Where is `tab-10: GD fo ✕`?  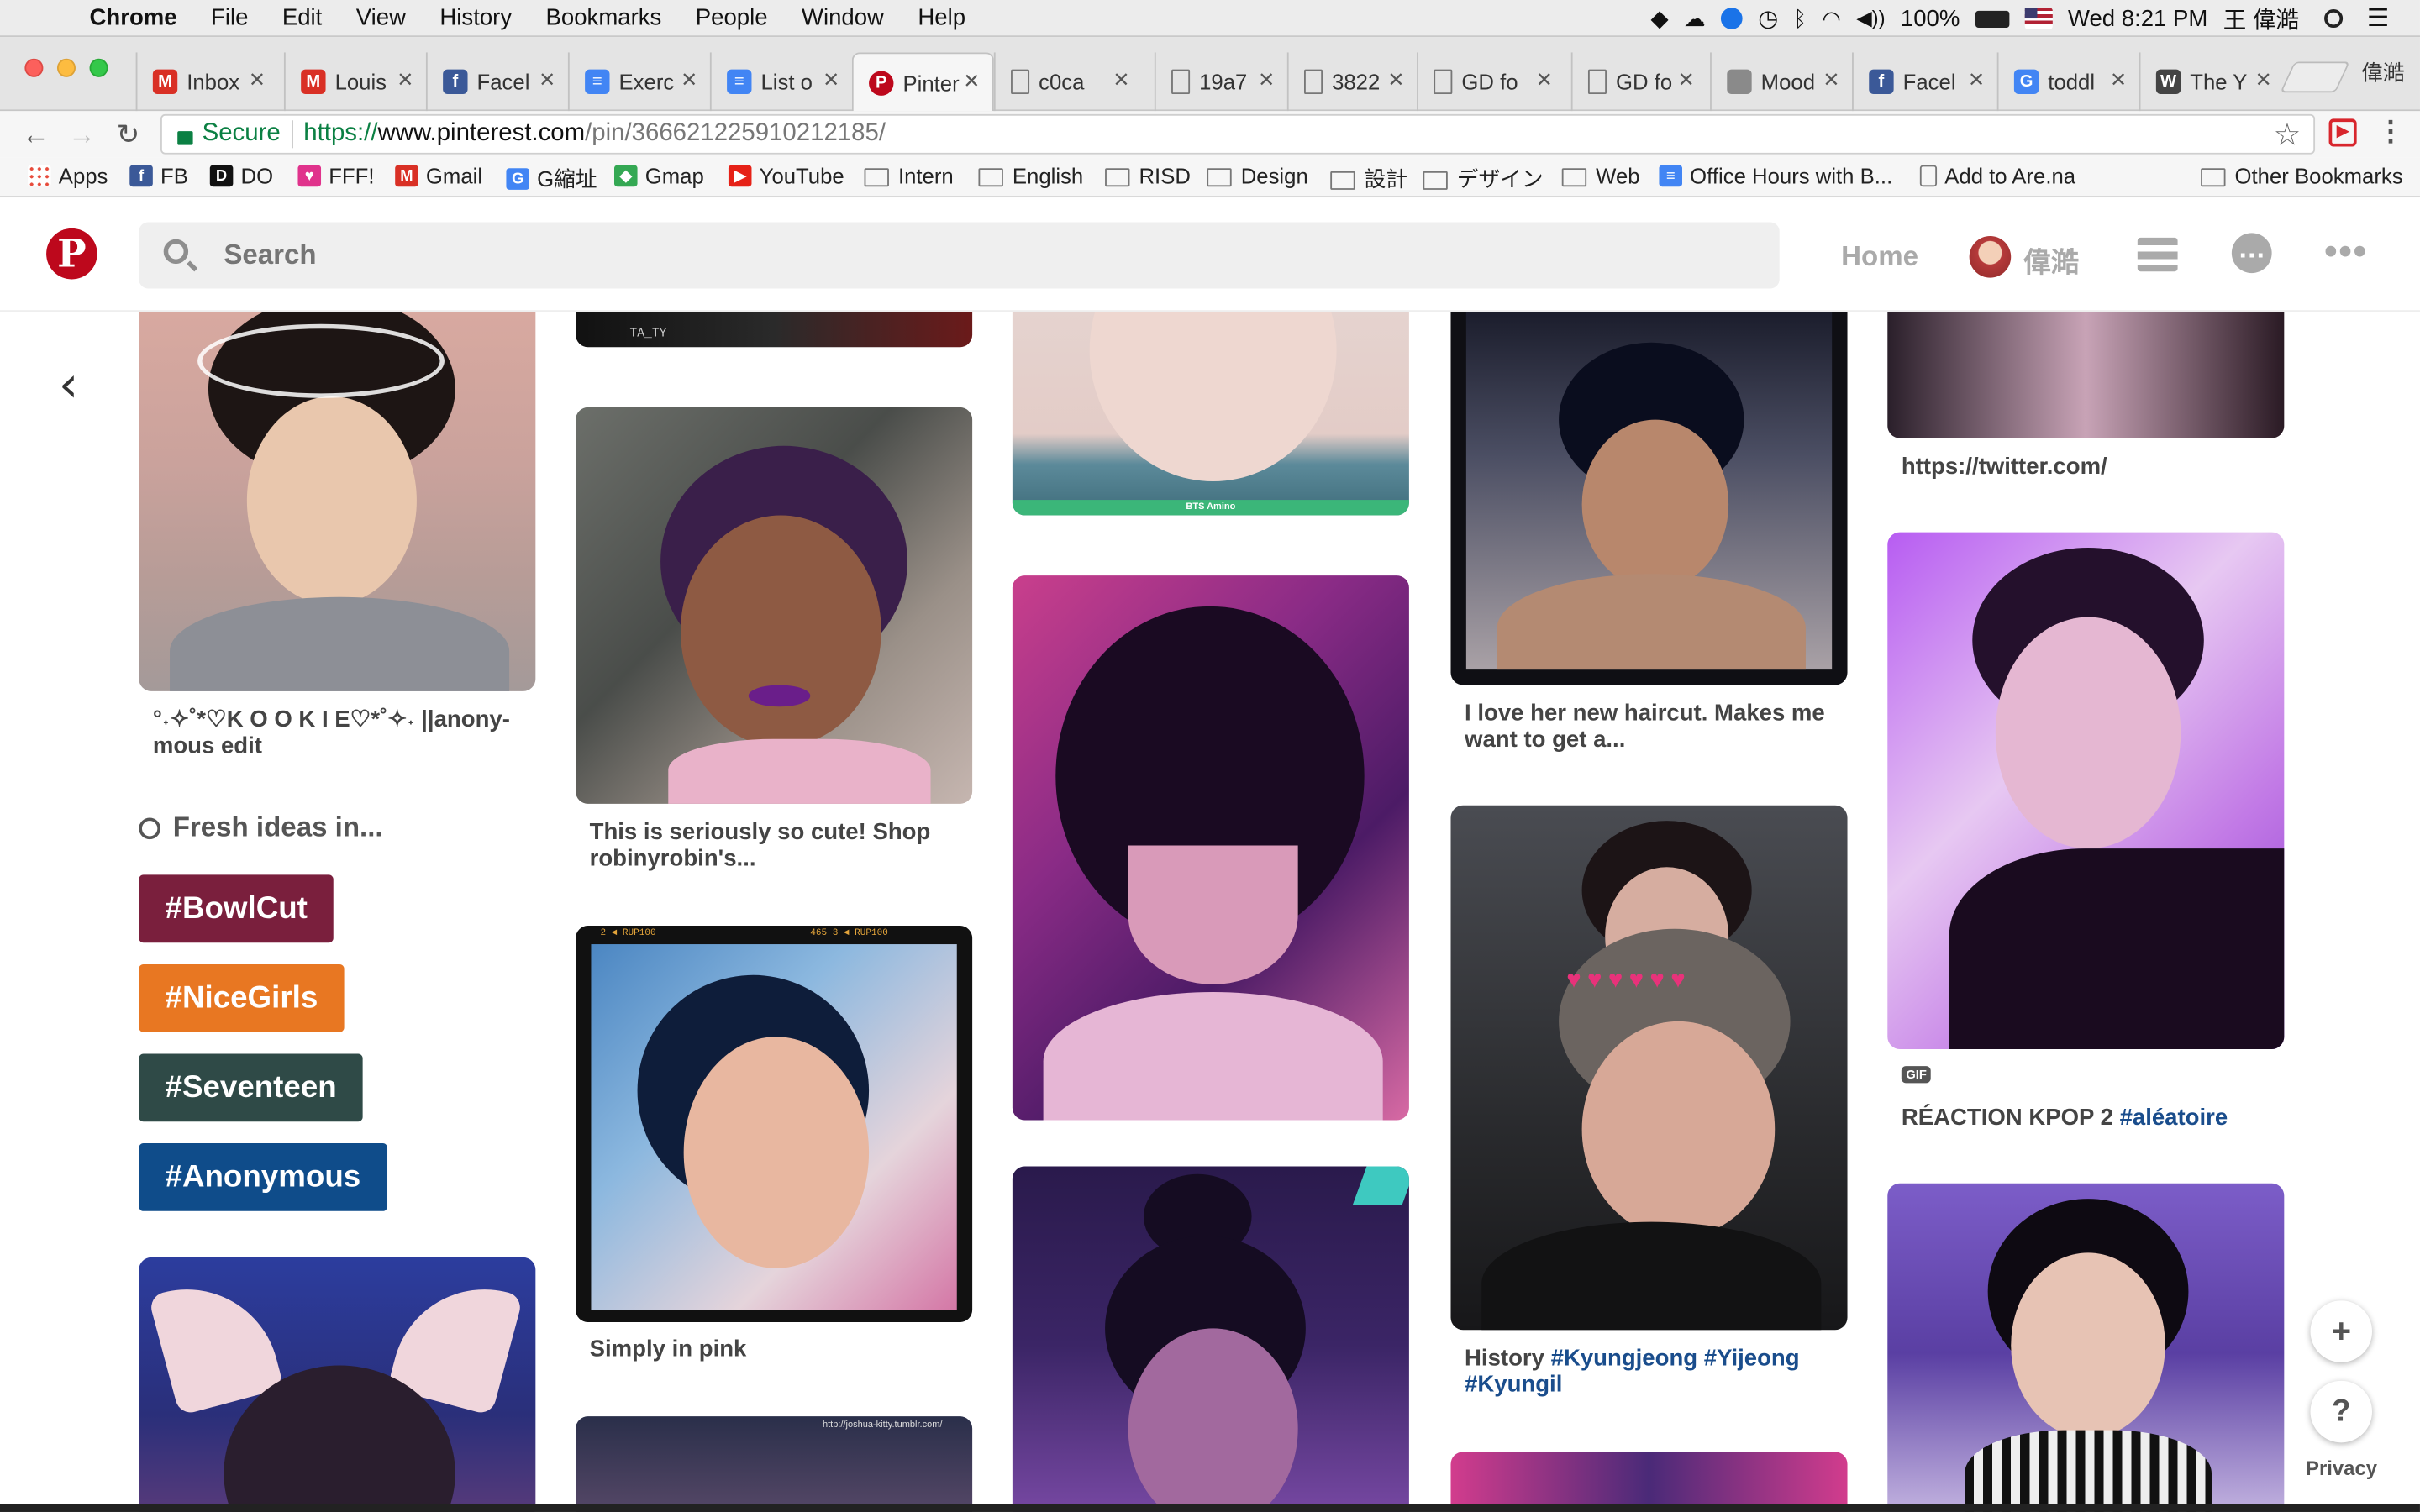 tab-10: GD fo ✕ is located at coordinates (1491, 82).